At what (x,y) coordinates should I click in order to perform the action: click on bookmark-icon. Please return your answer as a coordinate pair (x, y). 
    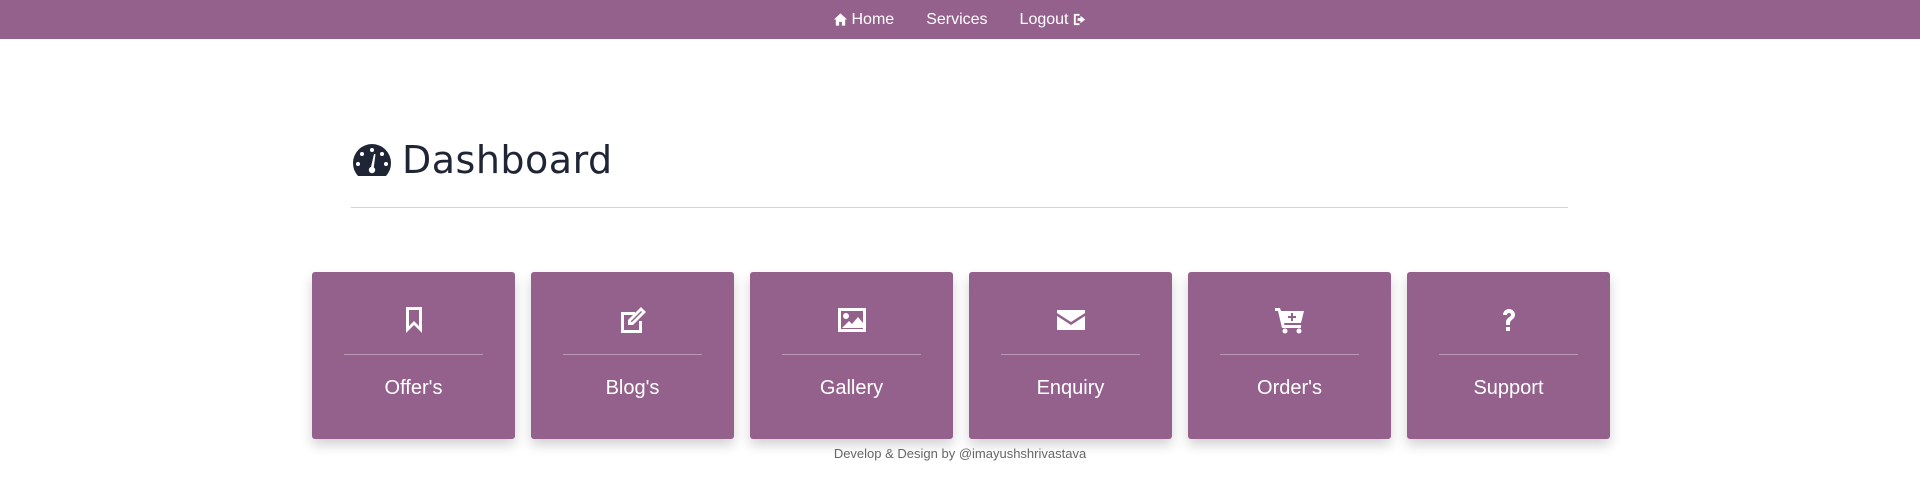
    Looking at the image, I should click on (413, 320).